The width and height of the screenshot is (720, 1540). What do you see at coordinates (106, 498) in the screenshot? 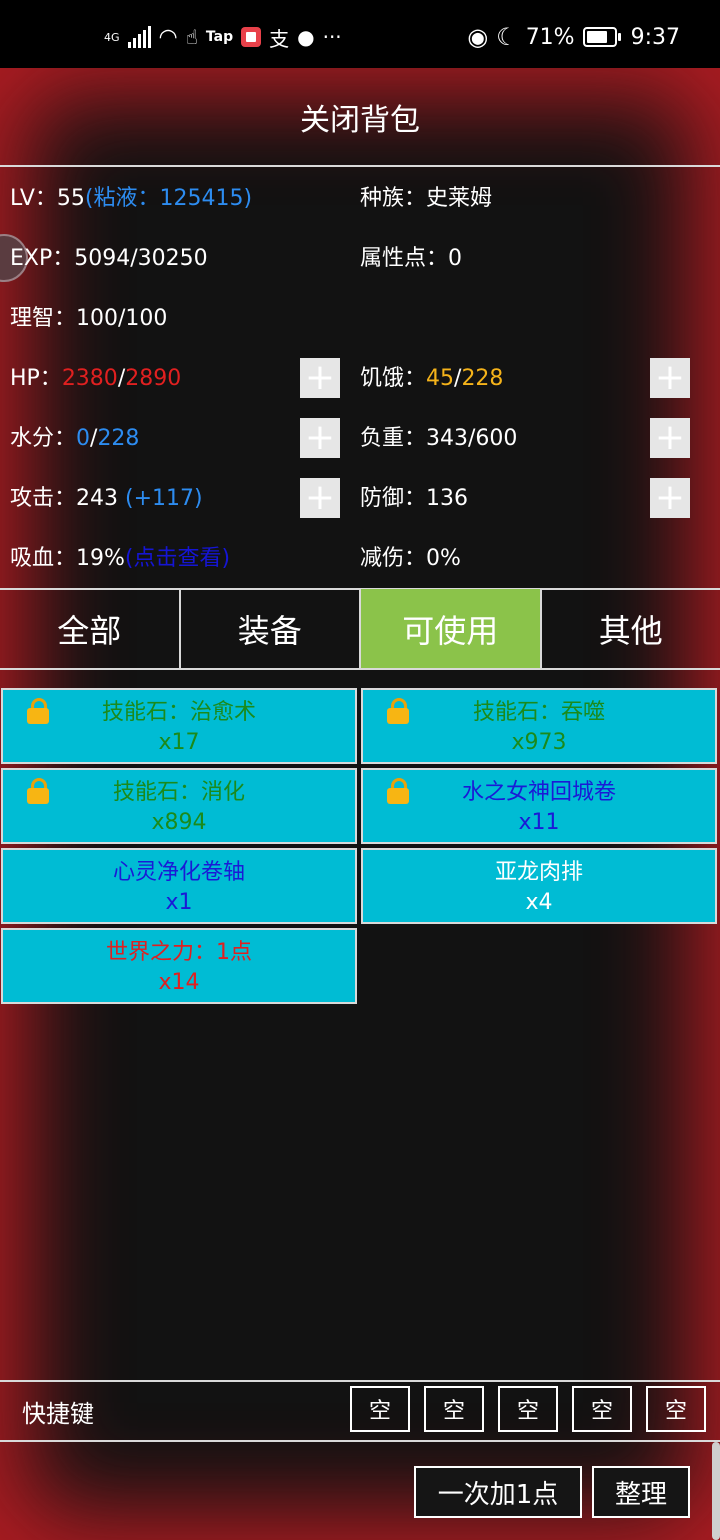
I see `attack-stat: 攻击：243 (+117)` at bounding box center [106, 498].